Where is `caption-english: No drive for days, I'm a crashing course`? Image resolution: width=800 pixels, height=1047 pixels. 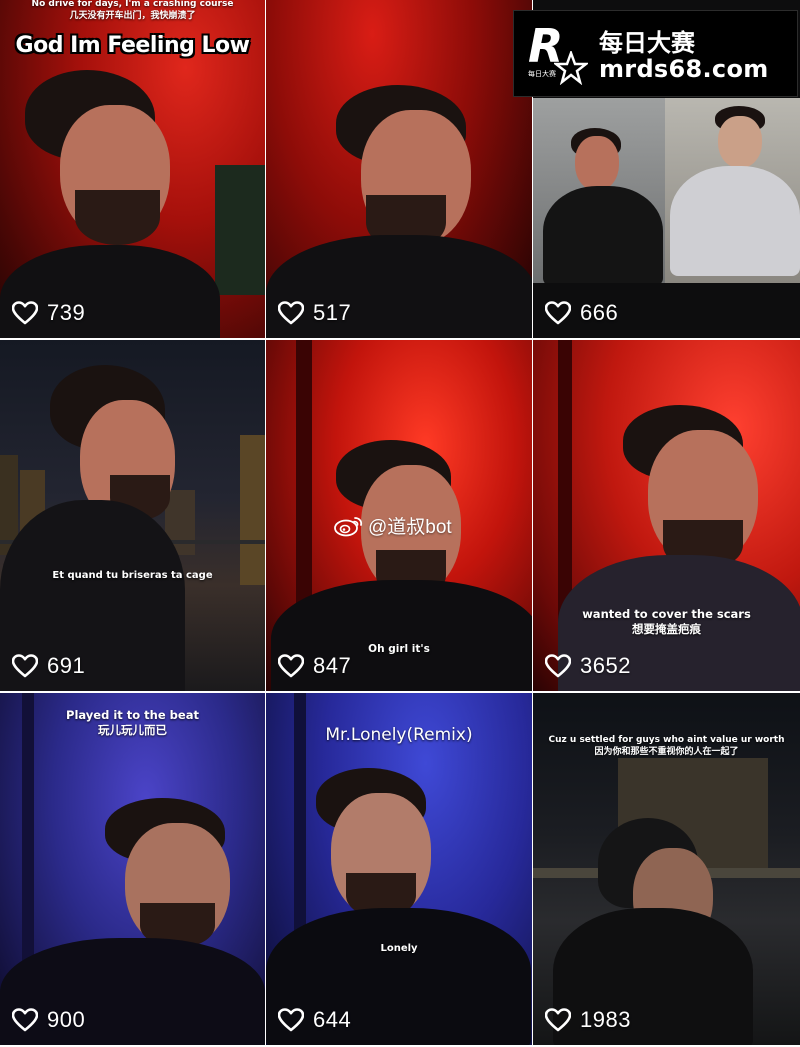 caption-english: No drive for days, I'm a crashing course is located at coordinates (132, 4).